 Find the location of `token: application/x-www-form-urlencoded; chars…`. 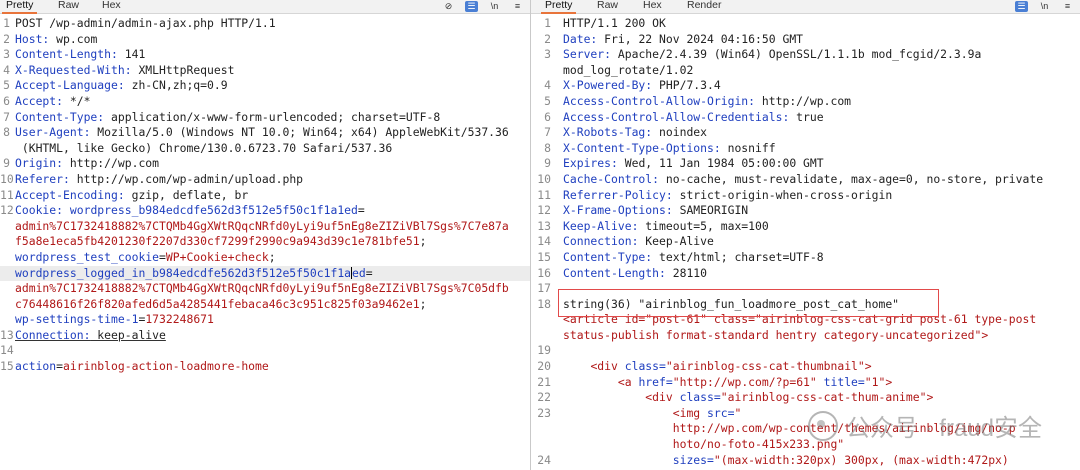

token: application/x-www-form-urlencoded; chars… is located at coordinates (272, 116).